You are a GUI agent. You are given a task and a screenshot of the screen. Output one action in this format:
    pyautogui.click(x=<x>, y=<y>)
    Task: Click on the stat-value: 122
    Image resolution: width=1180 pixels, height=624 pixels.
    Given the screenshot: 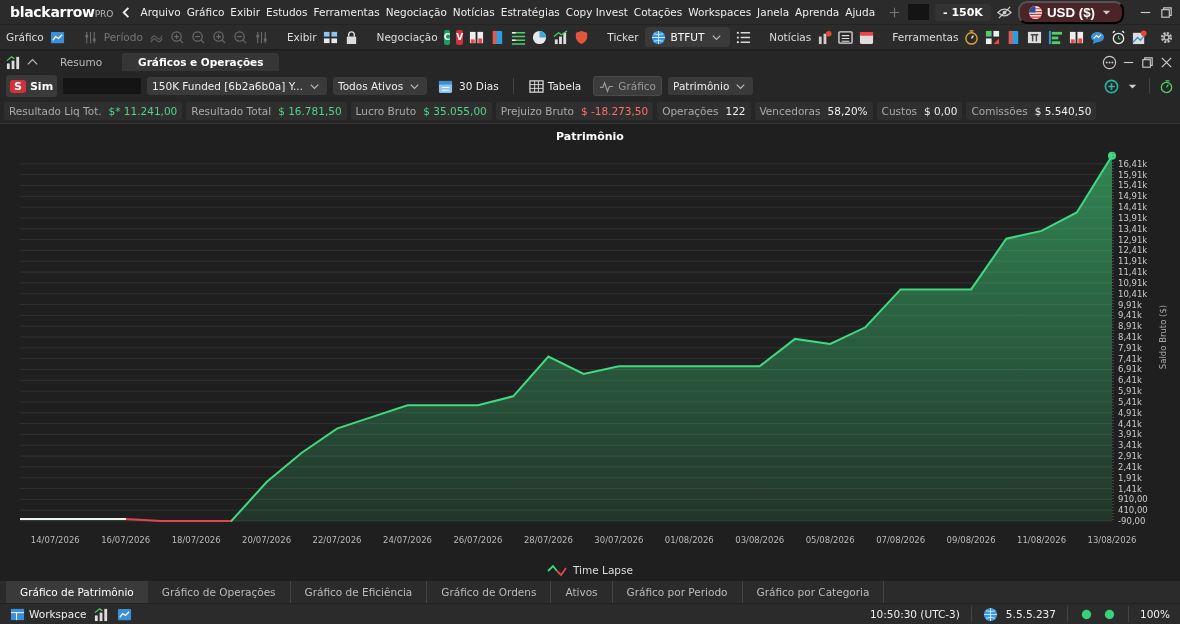 What is the action you would take?
    pyautogui.click(x=735, y=111)
    